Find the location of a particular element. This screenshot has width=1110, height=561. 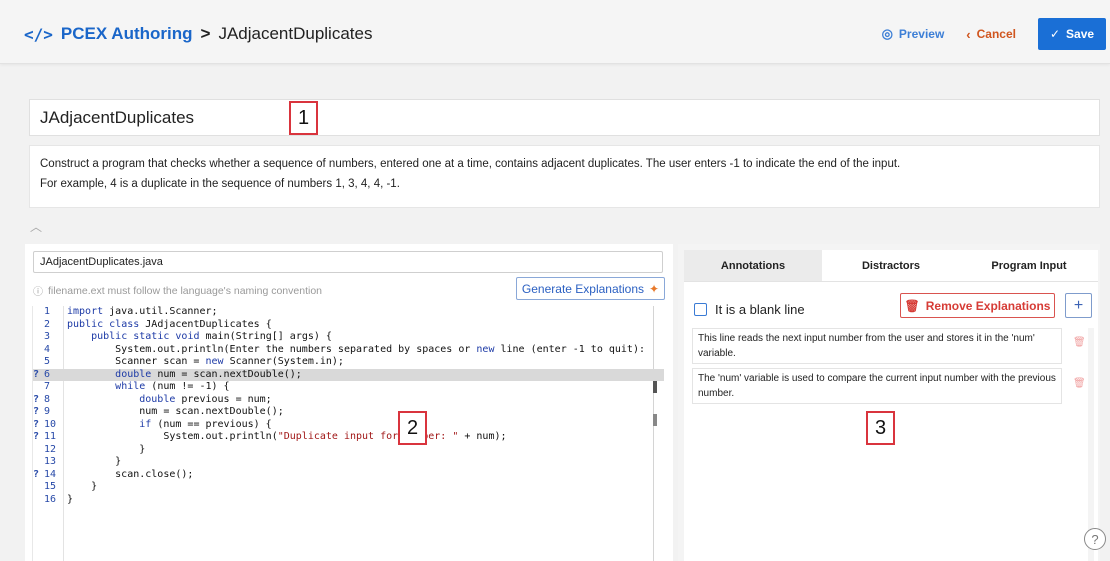

line-number: 15 is located at coordinates (50, 486).